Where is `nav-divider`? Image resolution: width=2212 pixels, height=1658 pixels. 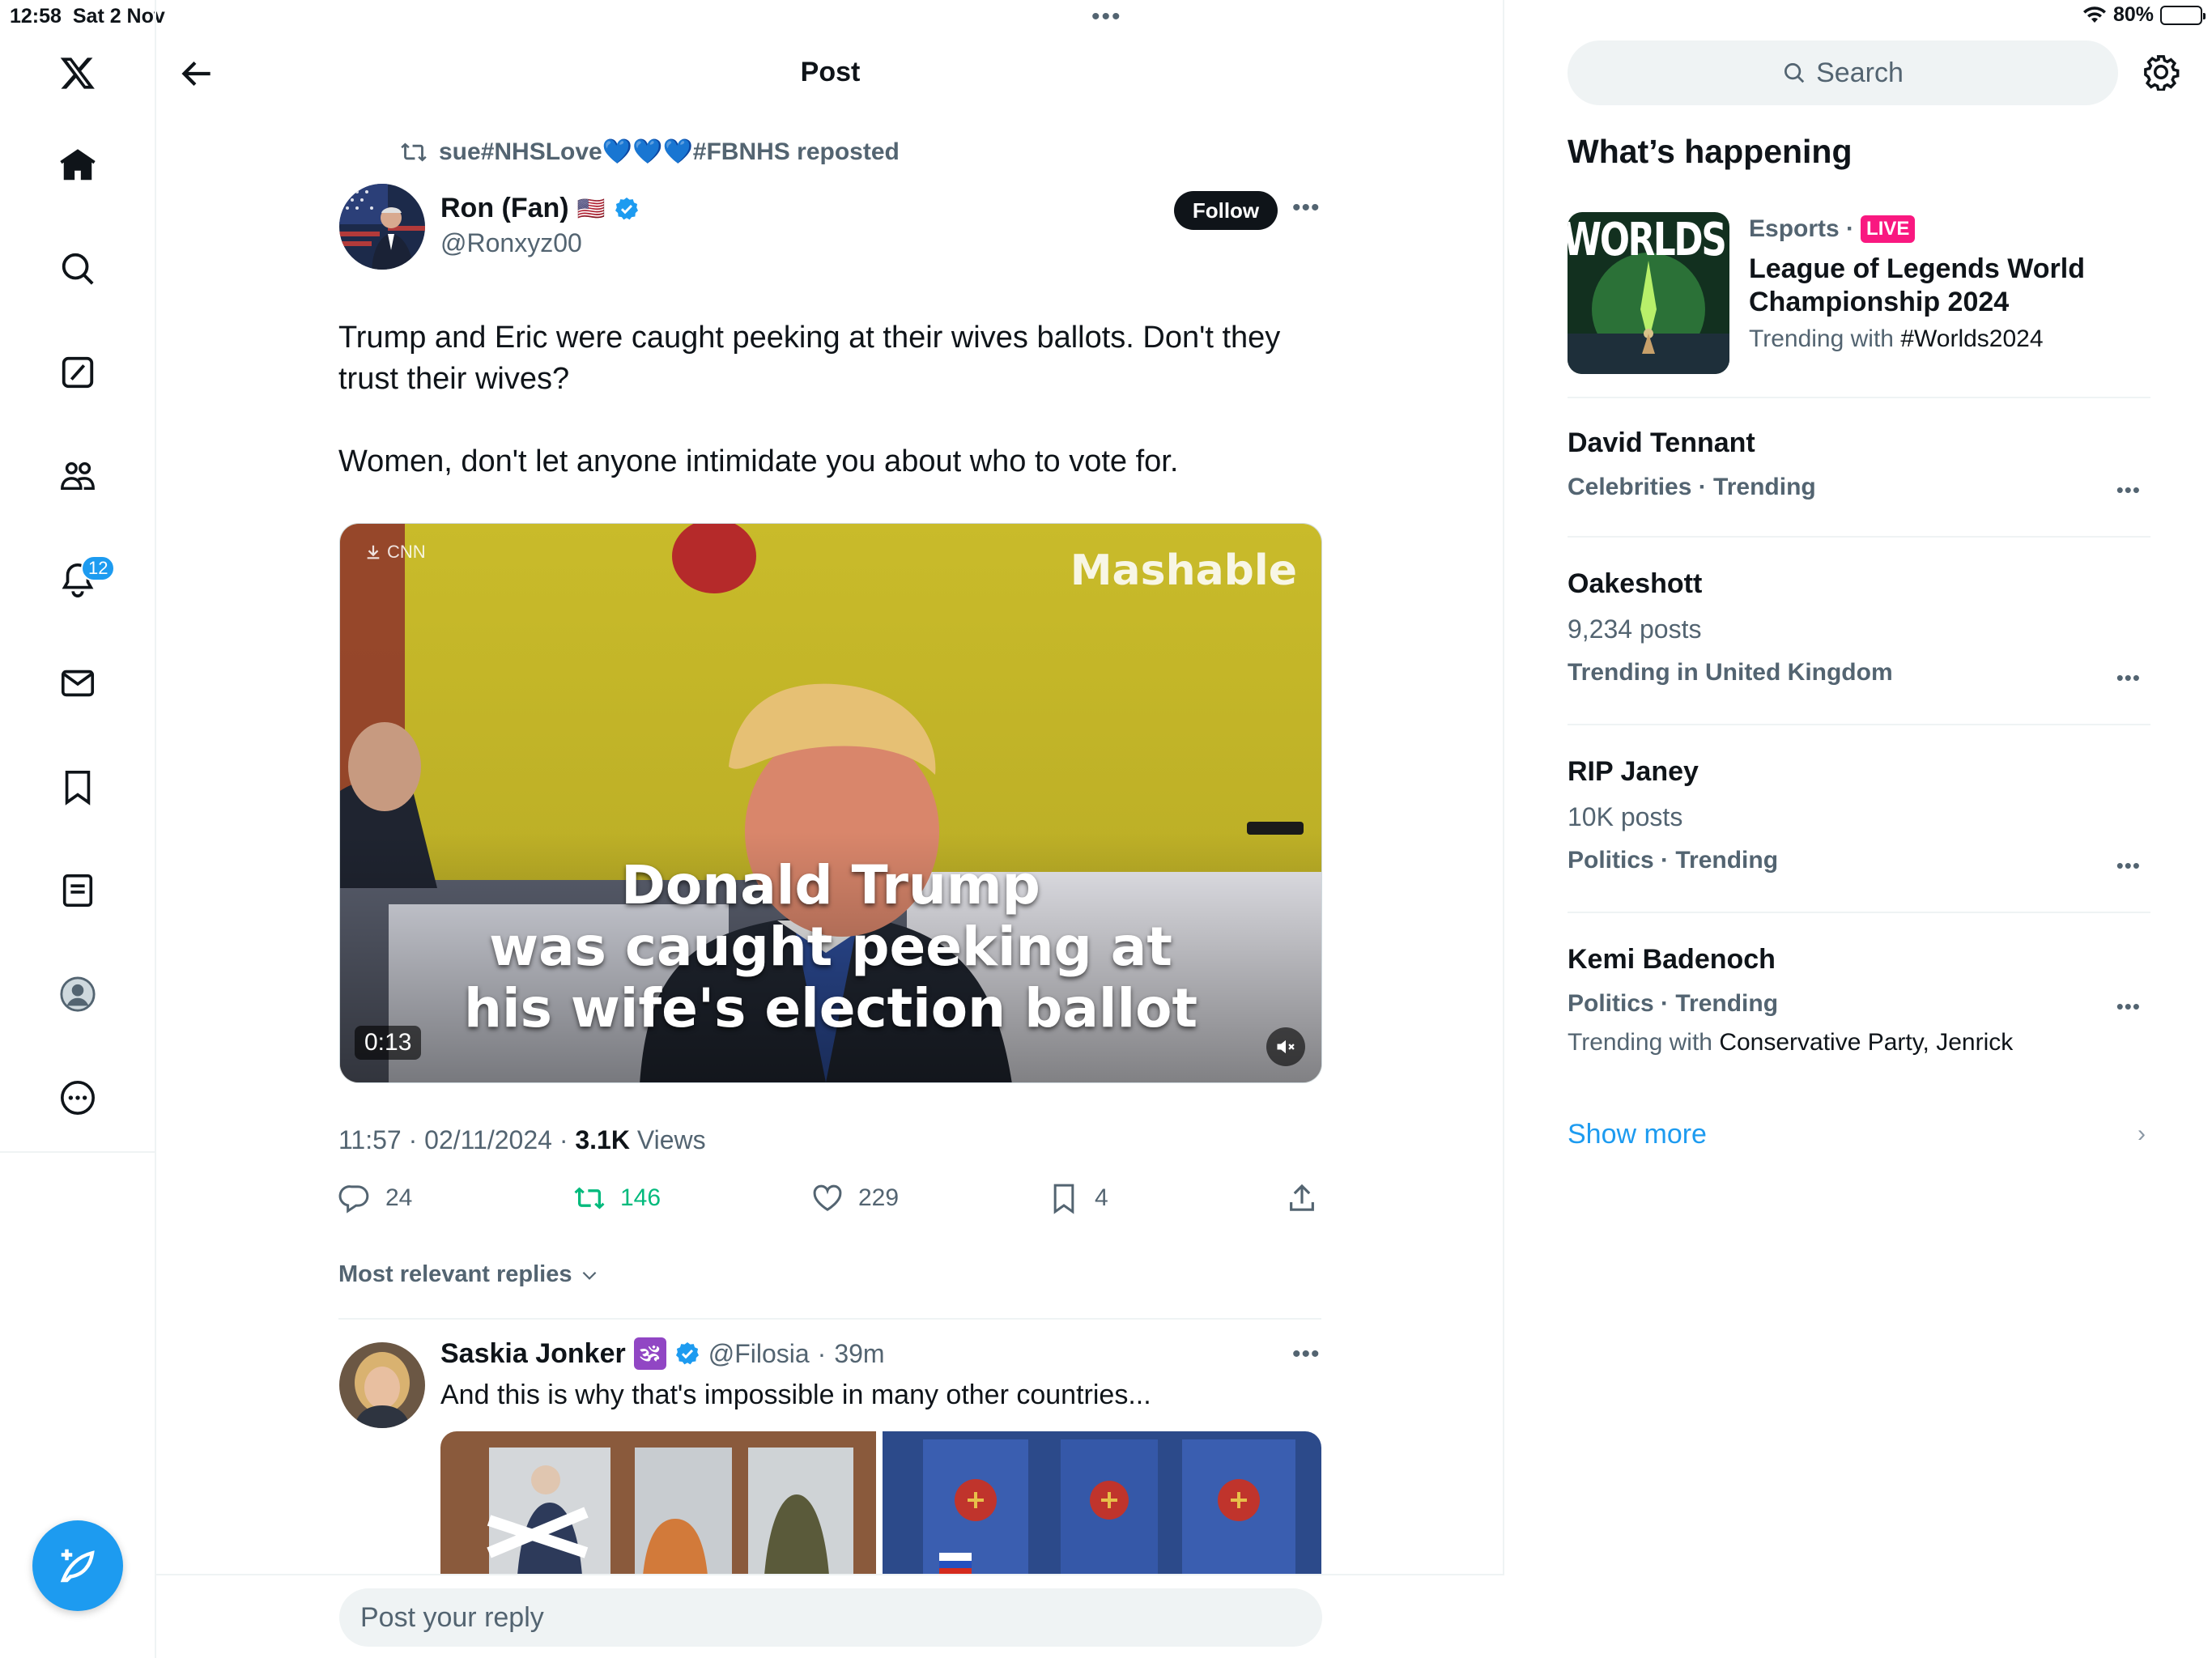 nav-divider is located at coordinates (78, 1152).